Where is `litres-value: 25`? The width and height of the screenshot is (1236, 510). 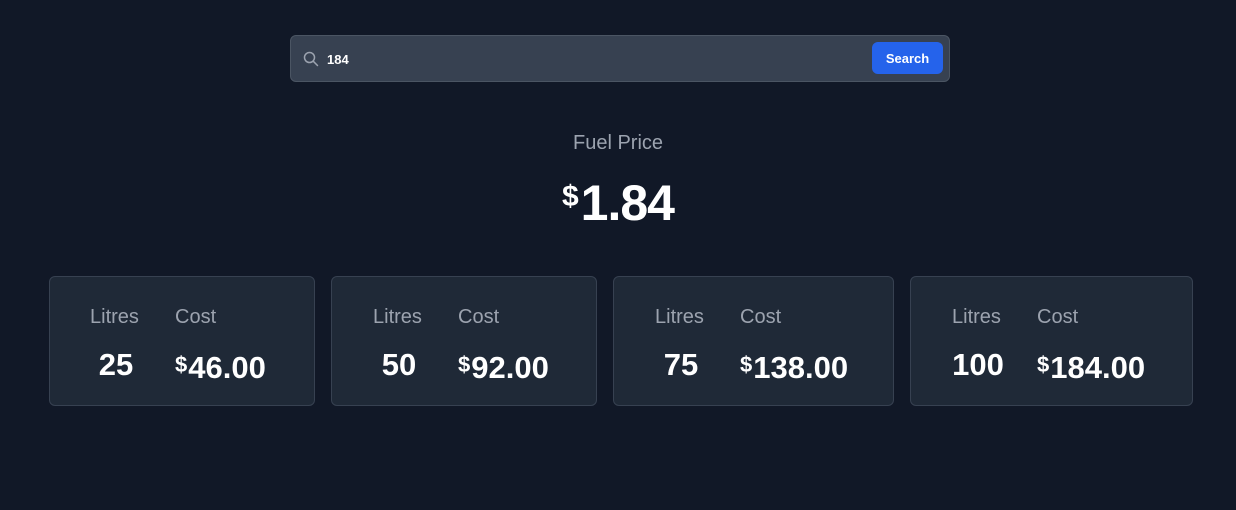
litres-value: 25 is located at coordinates (116, 364).